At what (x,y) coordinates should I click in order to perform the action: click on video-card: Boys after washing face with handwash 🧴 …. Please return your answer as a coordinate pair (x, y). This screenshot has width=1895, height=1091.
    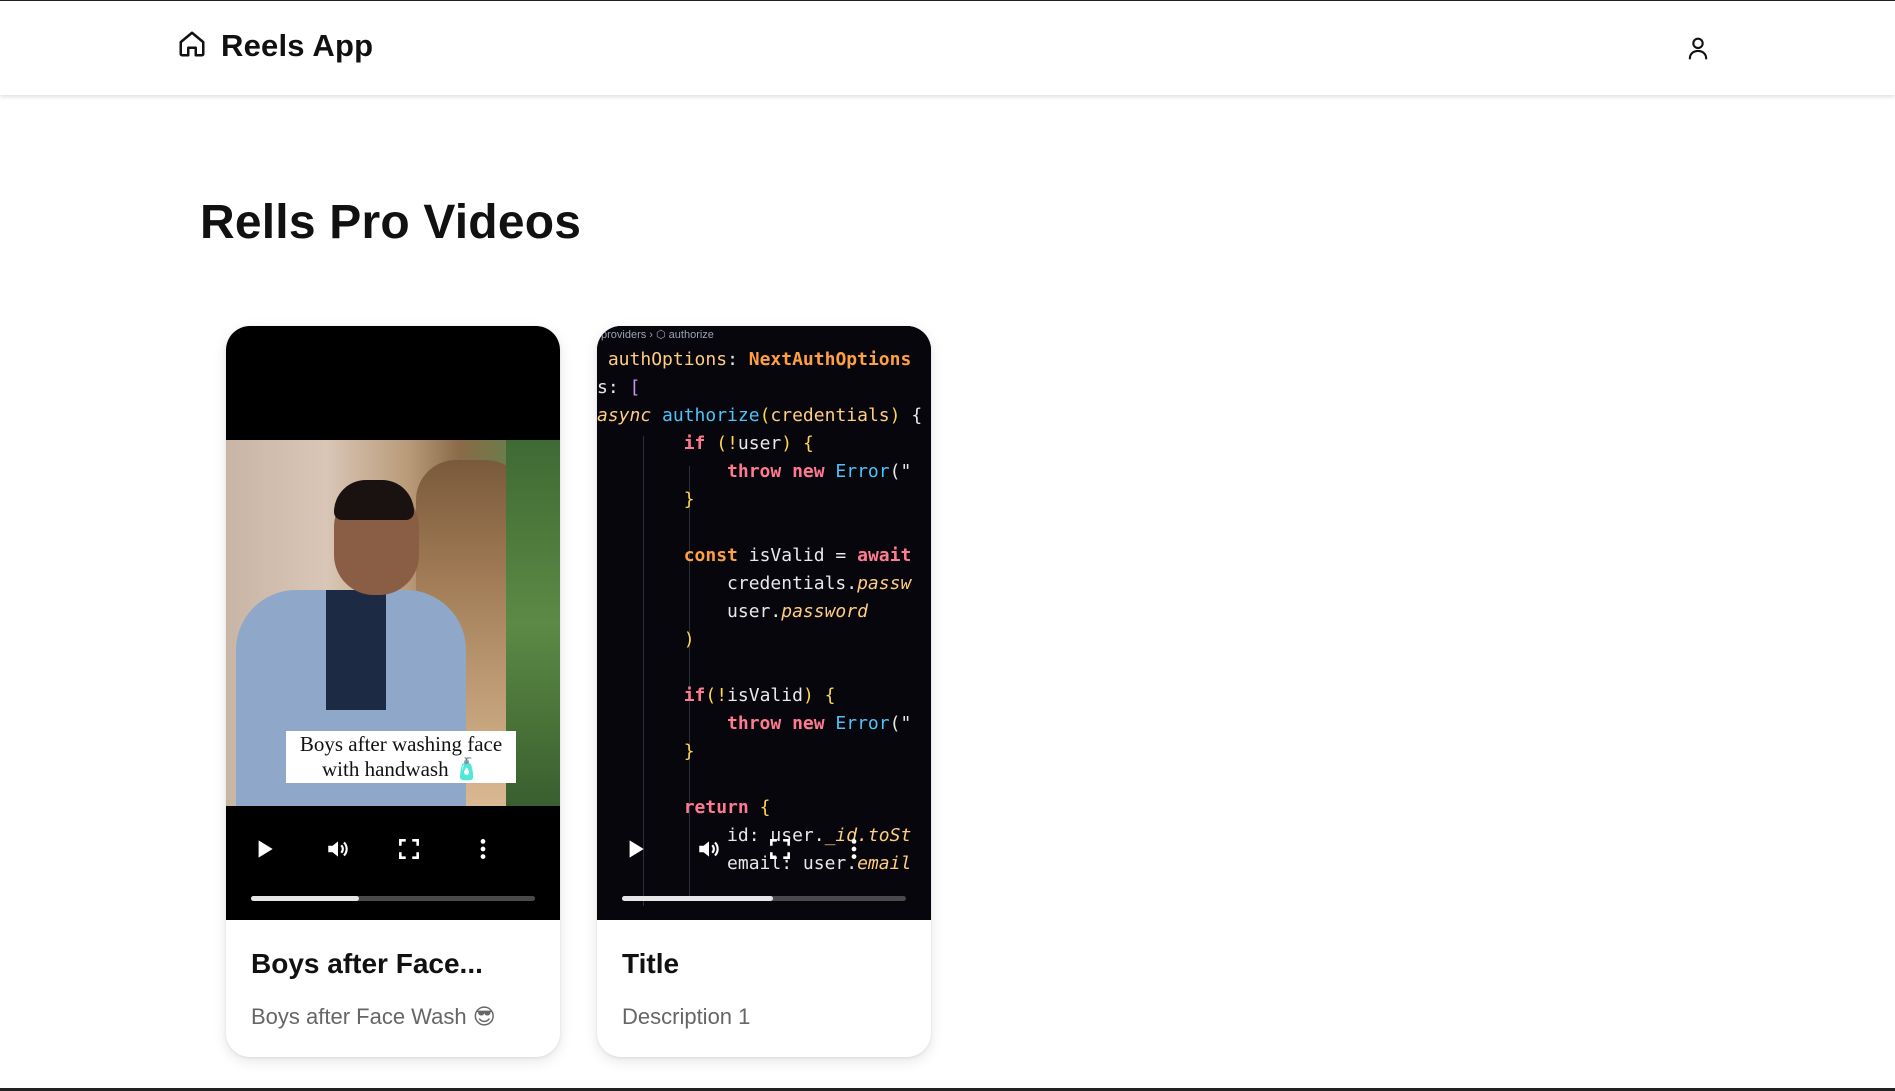
    Looking at the image, I should click on (393, 691).